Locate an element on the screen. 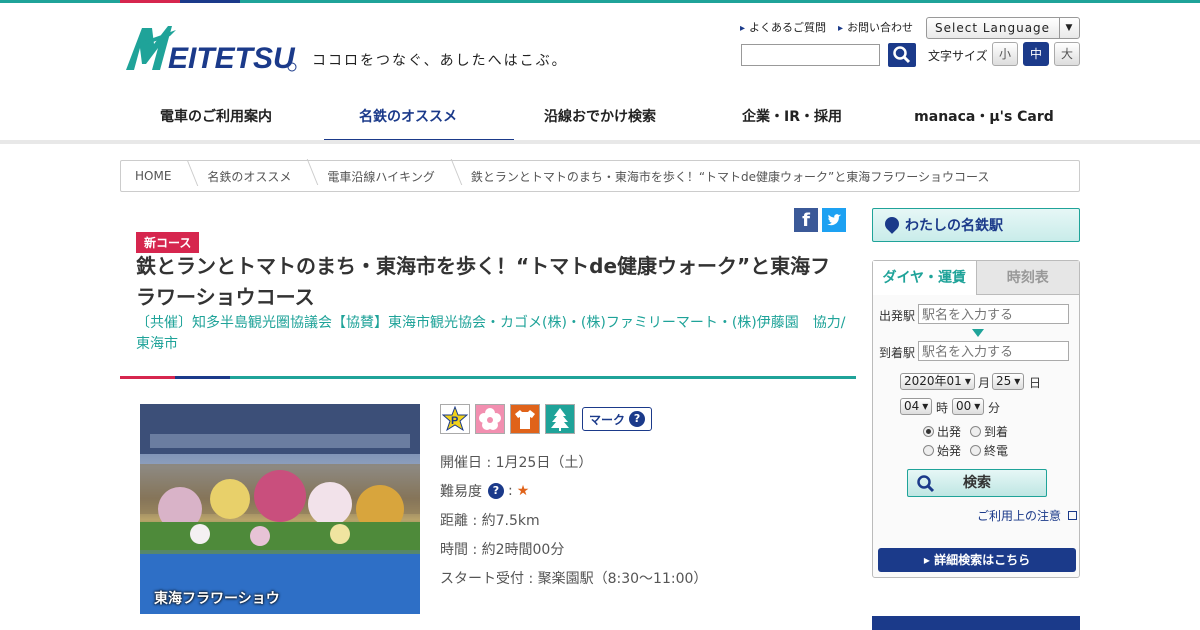 The image size is (1200, 630). year-month-select: 2020年01 is located at coordinates (937, 381).